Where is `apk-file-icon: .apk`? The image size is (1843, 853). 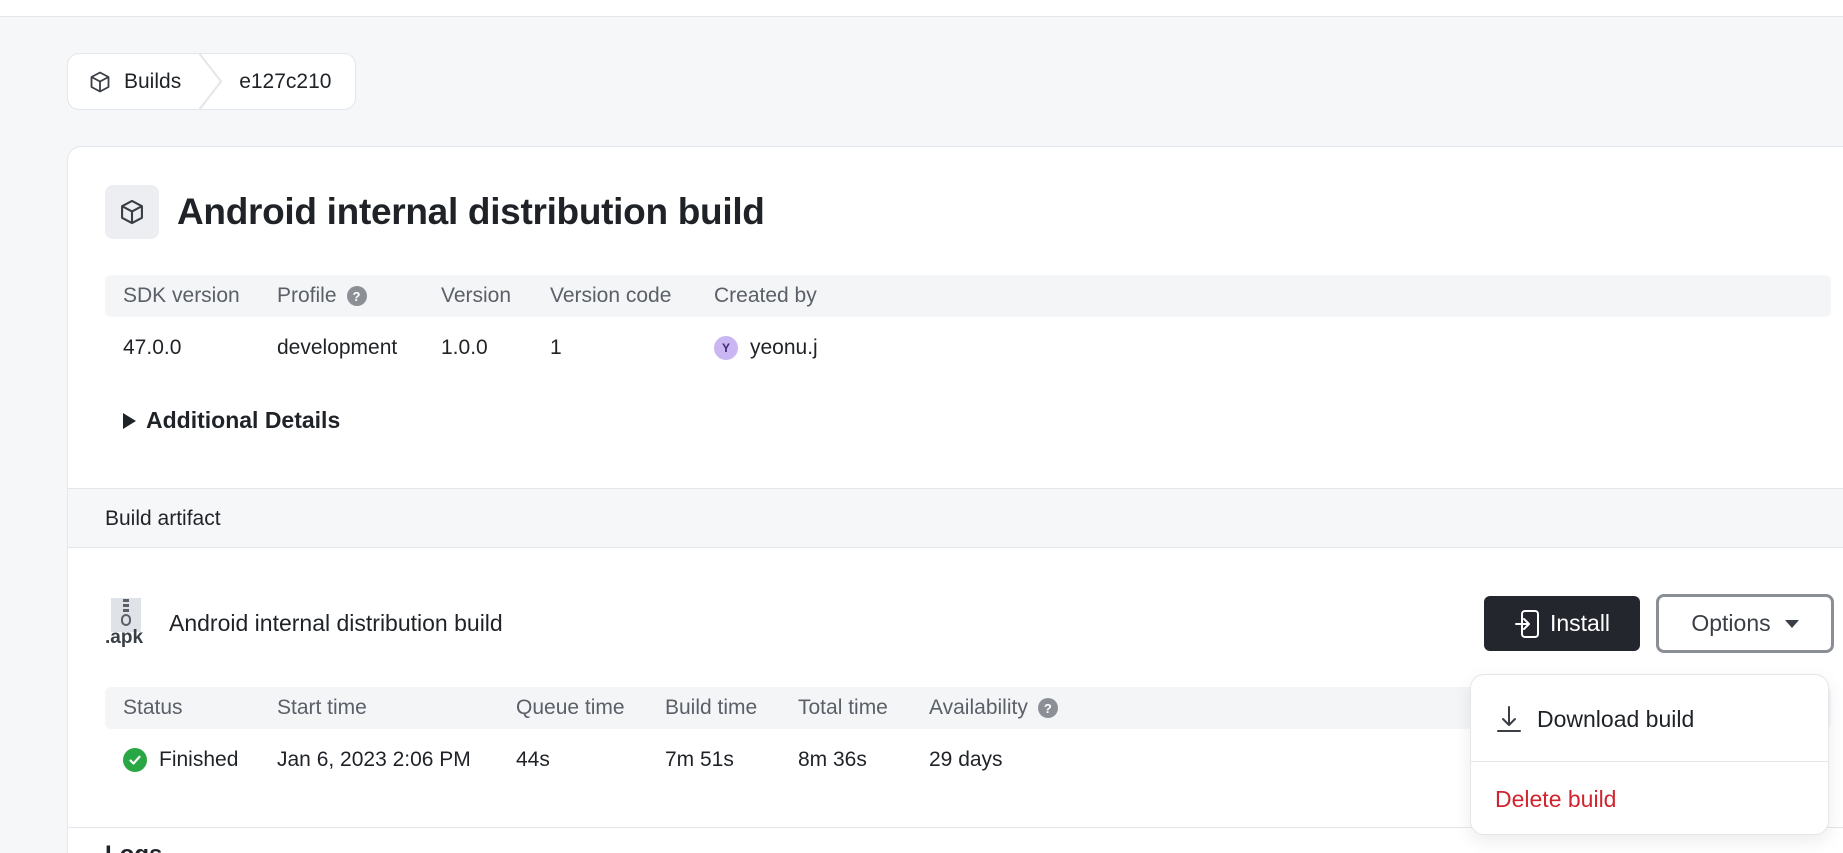
apk-file-icon: .apk is located at coordinates (126, 623).